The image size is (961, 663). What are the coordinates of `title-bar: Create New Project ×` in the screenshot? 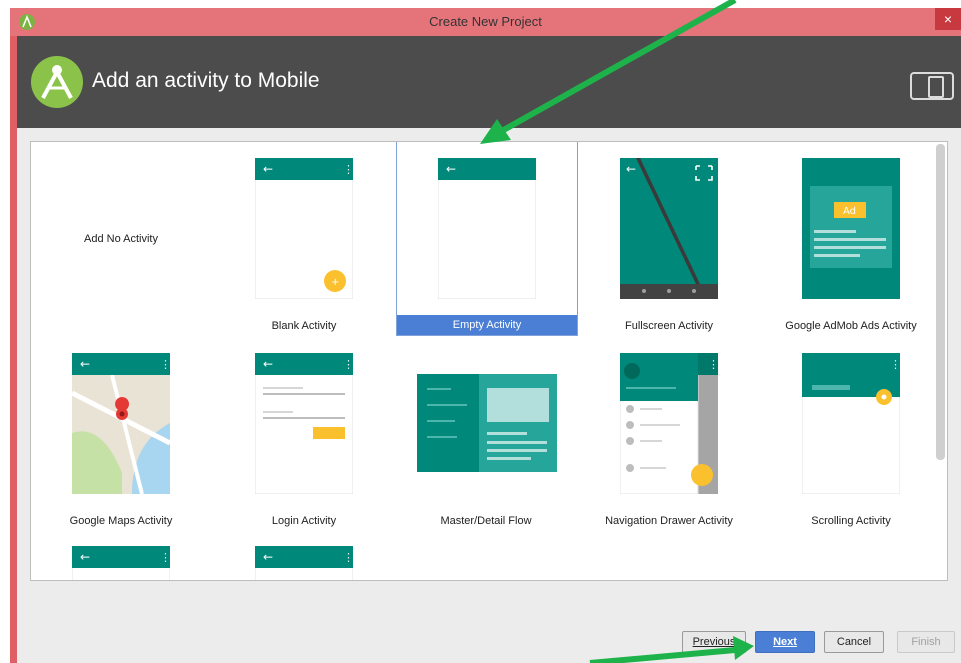 It's located at (485, 22).